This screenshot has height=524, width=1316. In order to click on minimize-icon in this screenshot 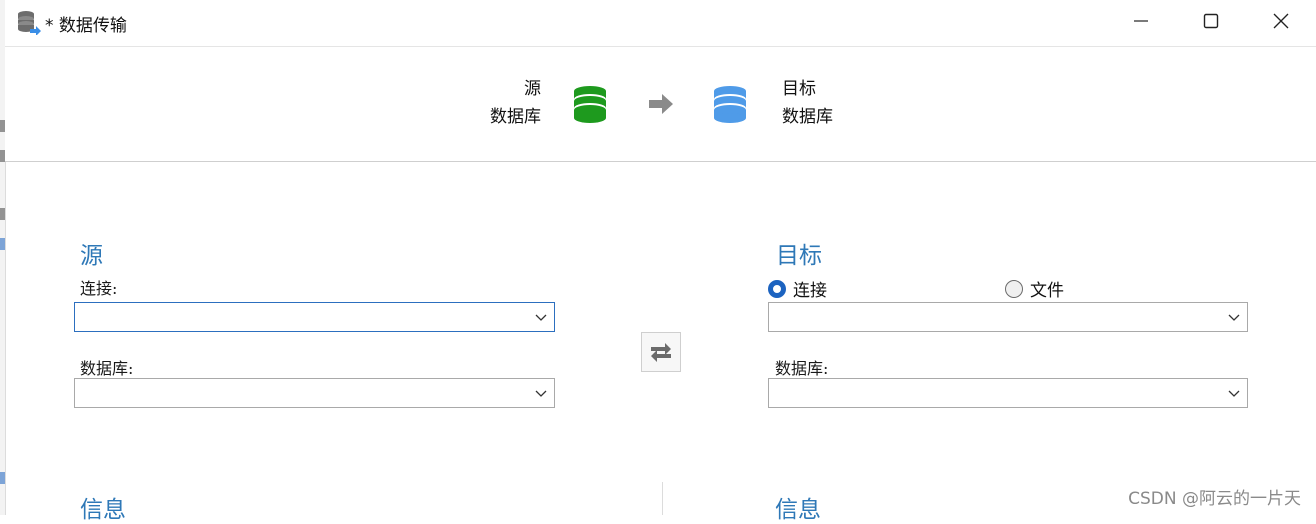, I will do `click(1141, 21)`.